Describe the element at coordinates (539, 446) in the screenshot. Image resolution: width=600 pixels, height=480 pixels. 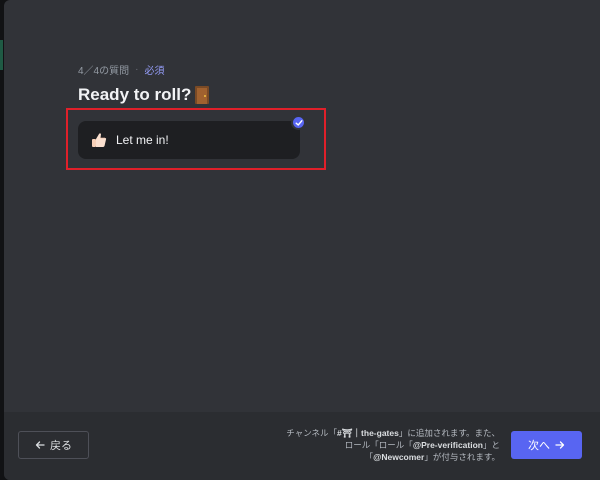
I see `next-button-label: 次へ` at that location.